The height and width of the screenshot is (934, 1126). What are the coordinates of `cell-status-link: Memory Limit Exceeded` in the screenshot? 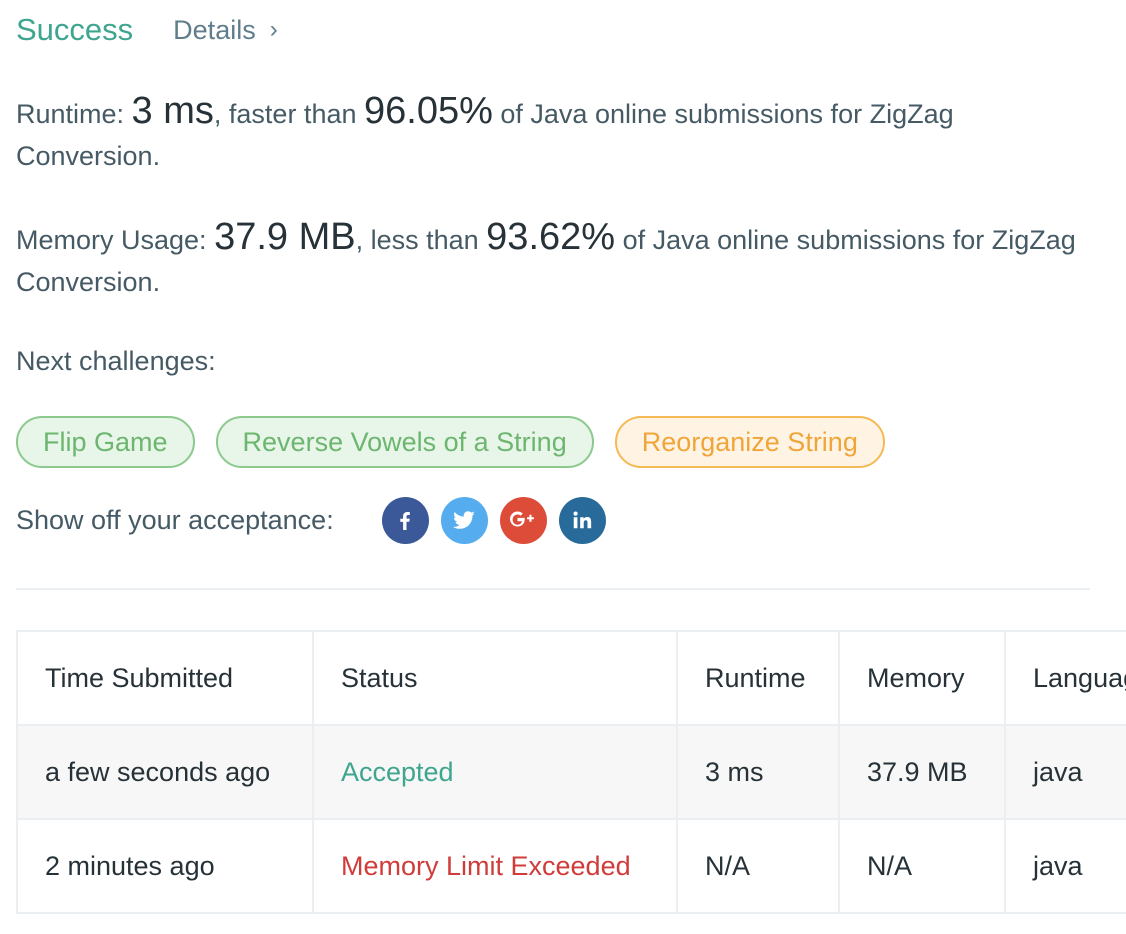 It's located at (495, 866).